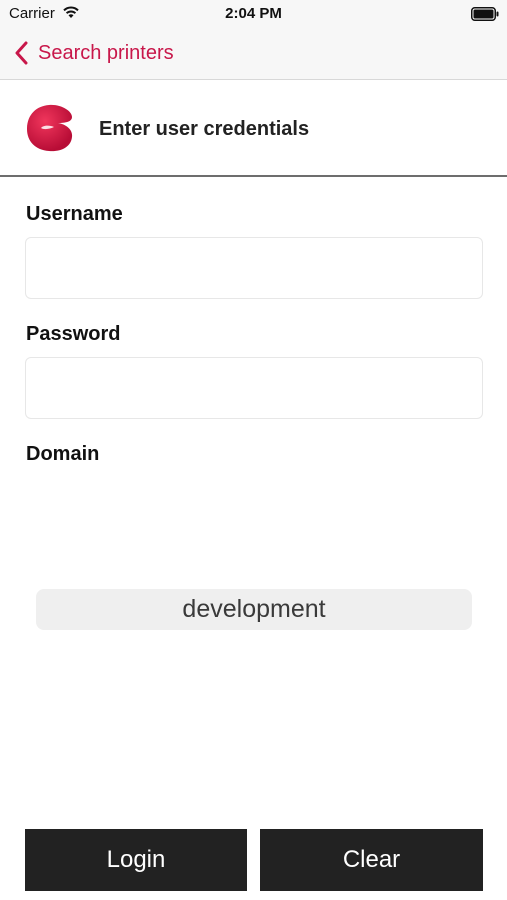 This screenshot has height=900, width=507. I want to click on status-bar: Carrier 2:04 PM, so click(253, 14).